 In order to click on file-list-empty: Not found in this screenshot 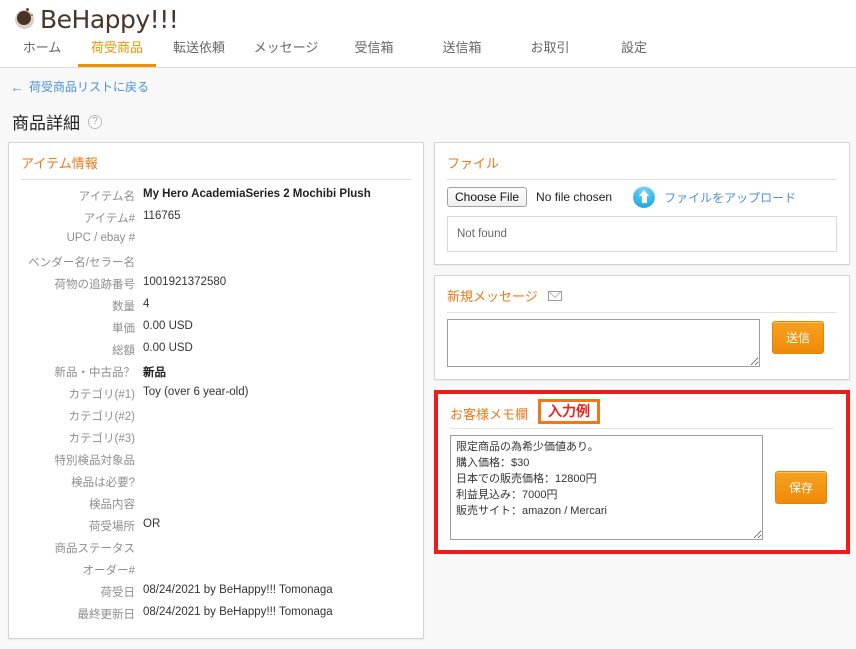, I will do `click(642, 234)`.